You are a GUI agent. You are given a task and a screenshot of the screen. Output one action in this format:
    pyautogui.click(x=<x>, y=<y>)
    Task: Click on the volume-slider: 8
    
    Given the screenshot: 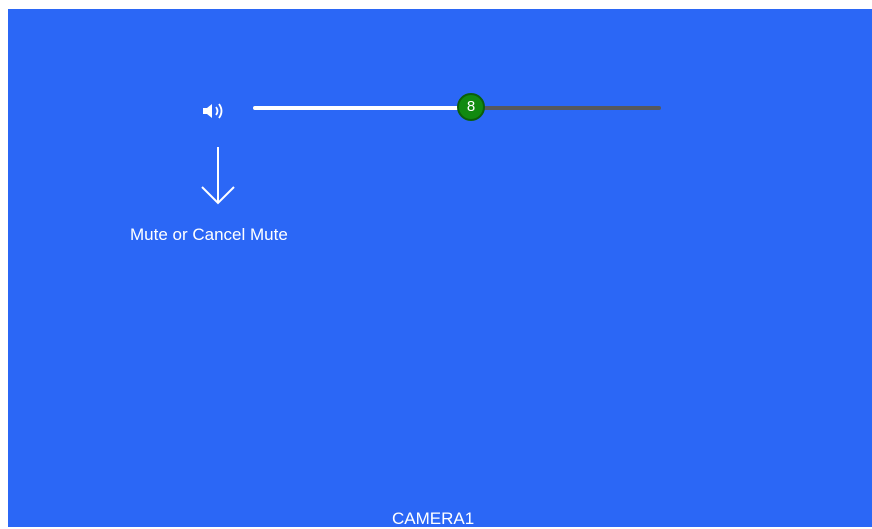 What is the action you would take?
    pyautogui.click(x=459, y=107)
    